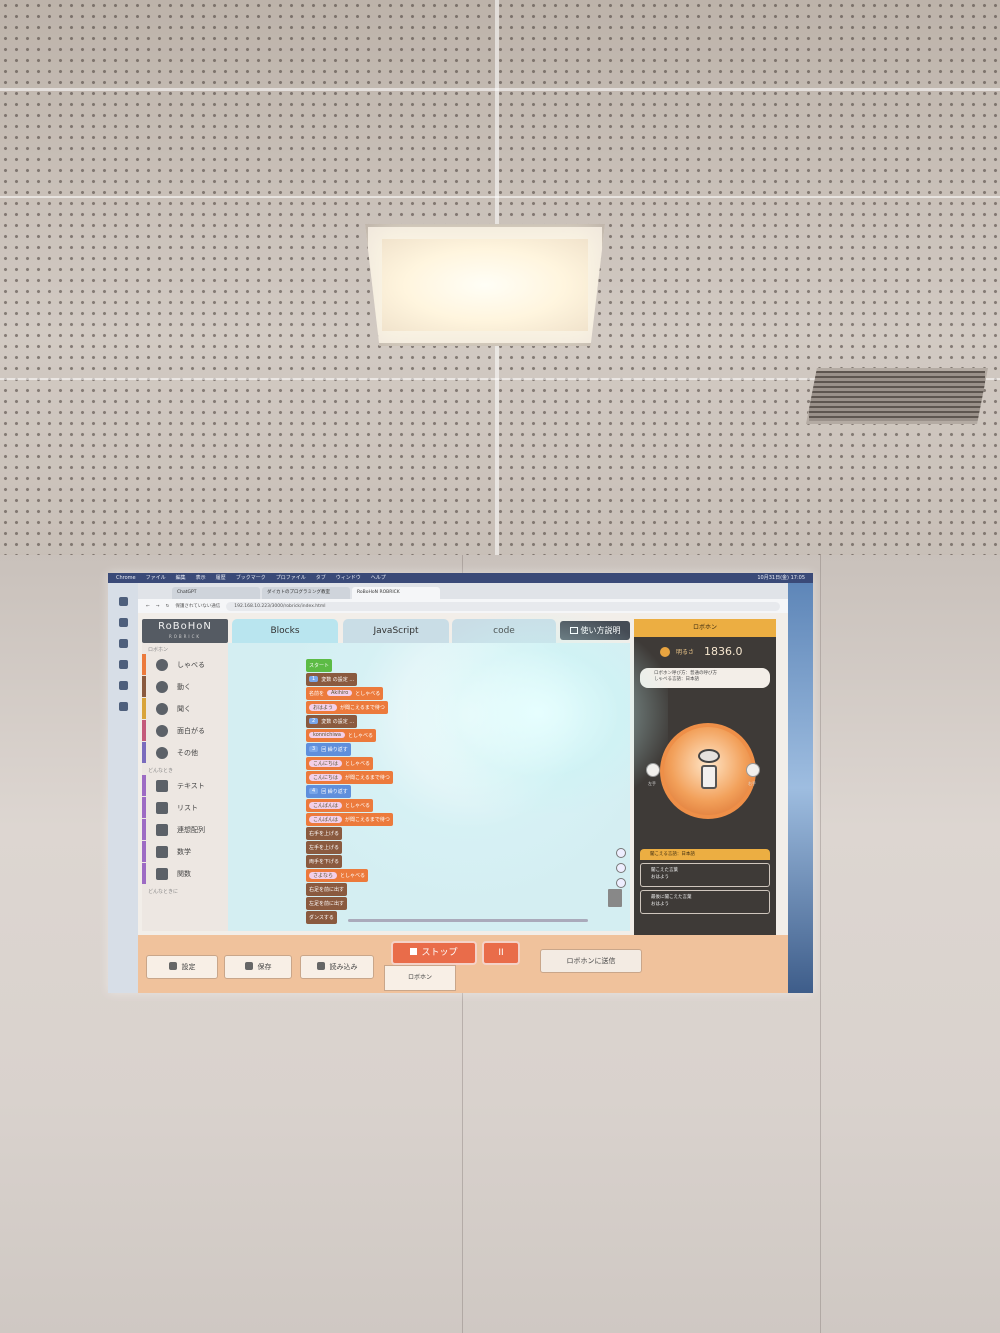  What do you see at coordinates (328, 791) in the screenshot?
I see `code-block: 4回 繰り返す` at bounding box center [328, 791].